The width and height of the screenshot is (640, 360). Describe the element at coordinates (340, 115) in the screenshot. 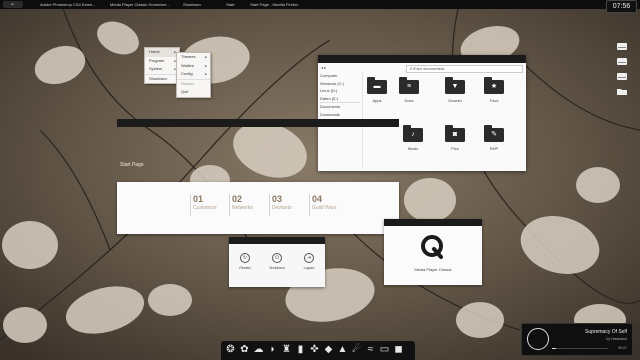

I see `sidebar-item-downloads: Downloads` at that location.